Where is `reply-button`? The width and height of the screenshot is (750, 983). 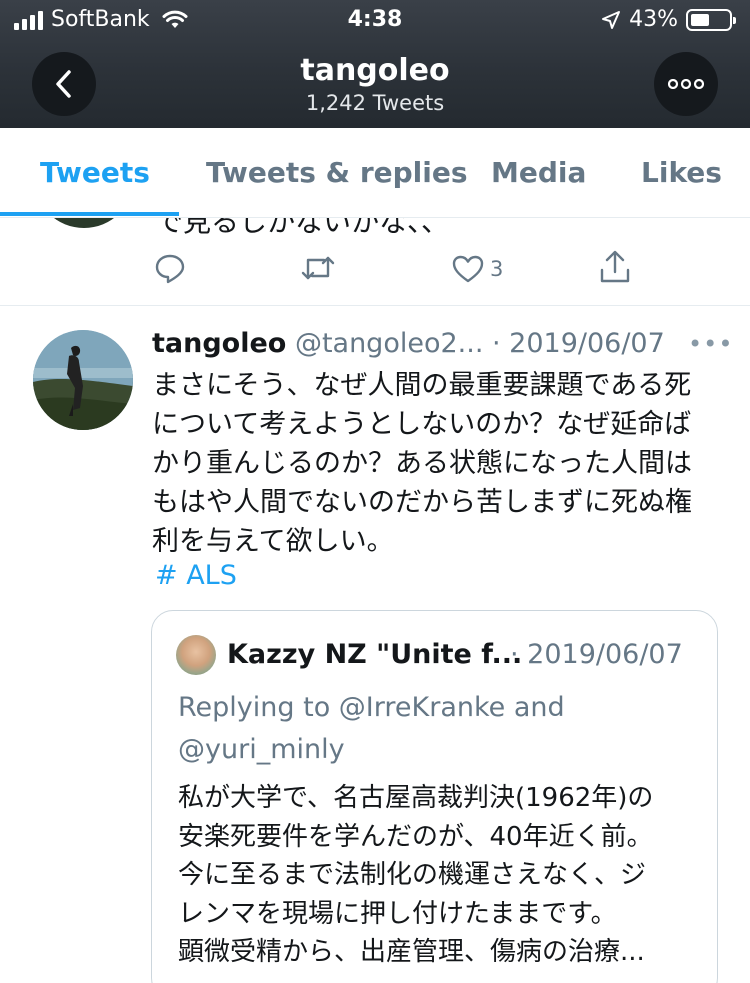 reply-button is located at coordinates (170, 268).